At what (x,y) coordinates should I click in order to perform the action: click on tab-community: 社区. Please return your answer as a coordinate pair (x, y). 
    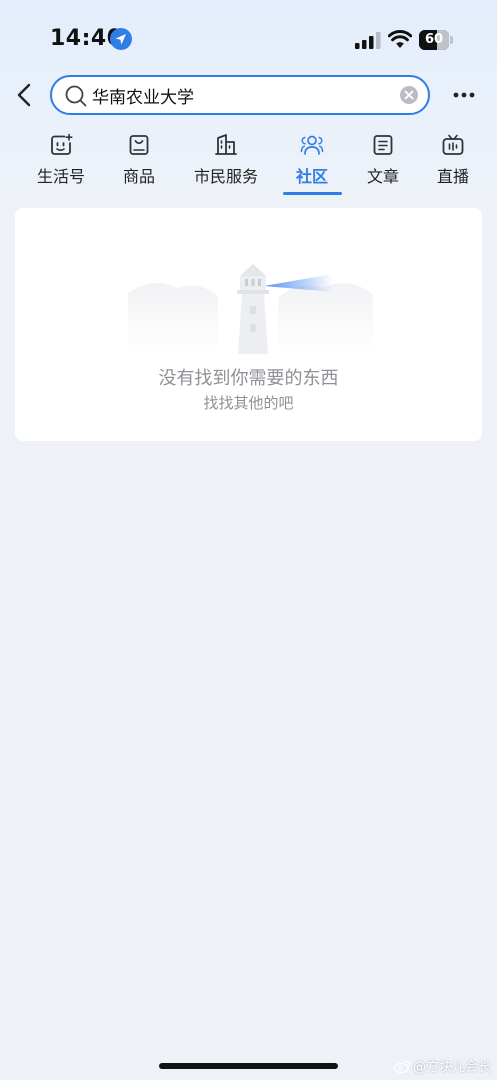
    Looking at the image, I should click on (312, 163).